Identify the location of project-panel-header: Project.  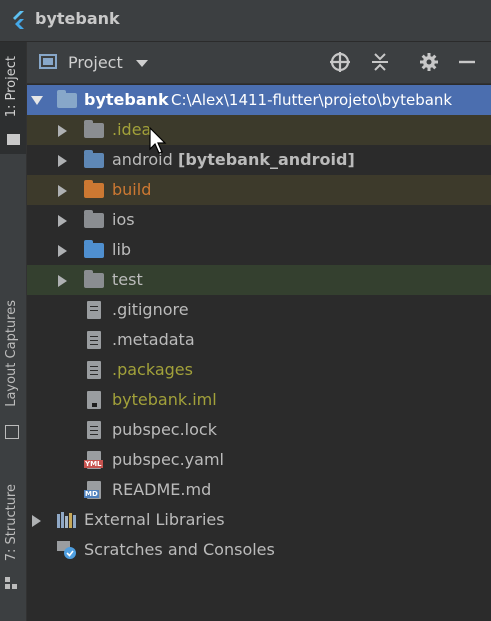
(259, 63).